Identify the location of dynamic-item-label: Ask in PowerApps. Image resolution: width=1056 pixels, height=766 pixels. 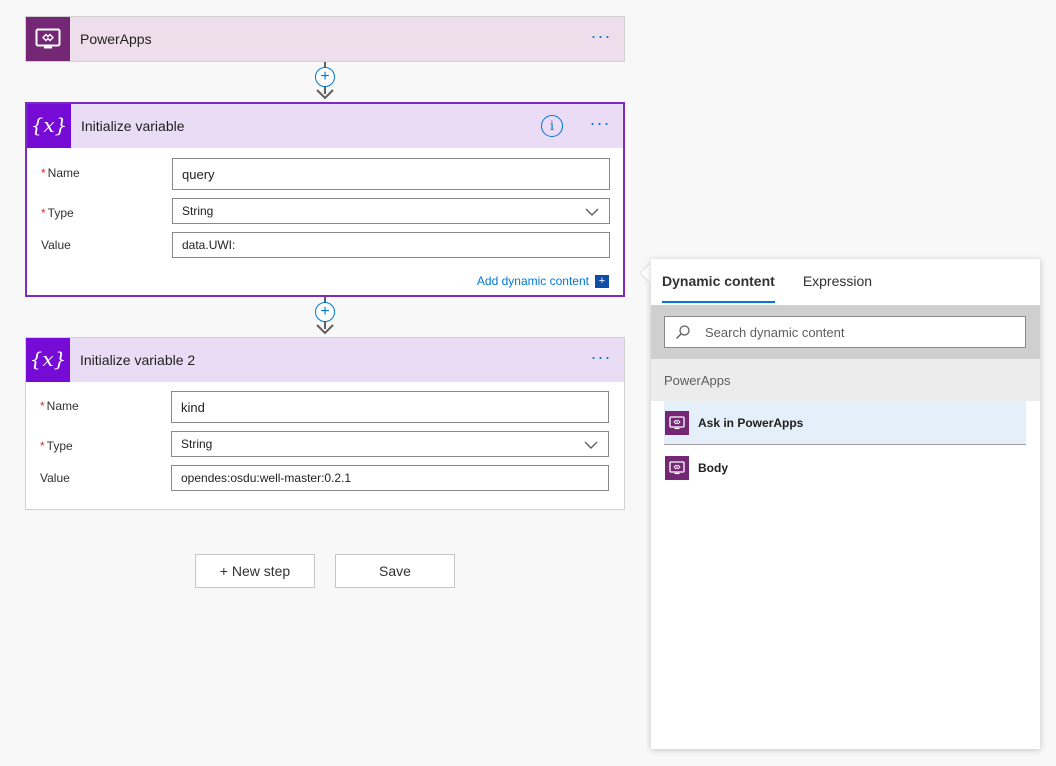
(751, 422).